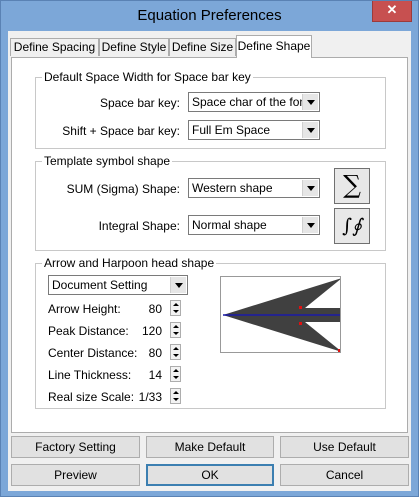  I want to click on sum-shape-button: ∑, so click(352, 186).